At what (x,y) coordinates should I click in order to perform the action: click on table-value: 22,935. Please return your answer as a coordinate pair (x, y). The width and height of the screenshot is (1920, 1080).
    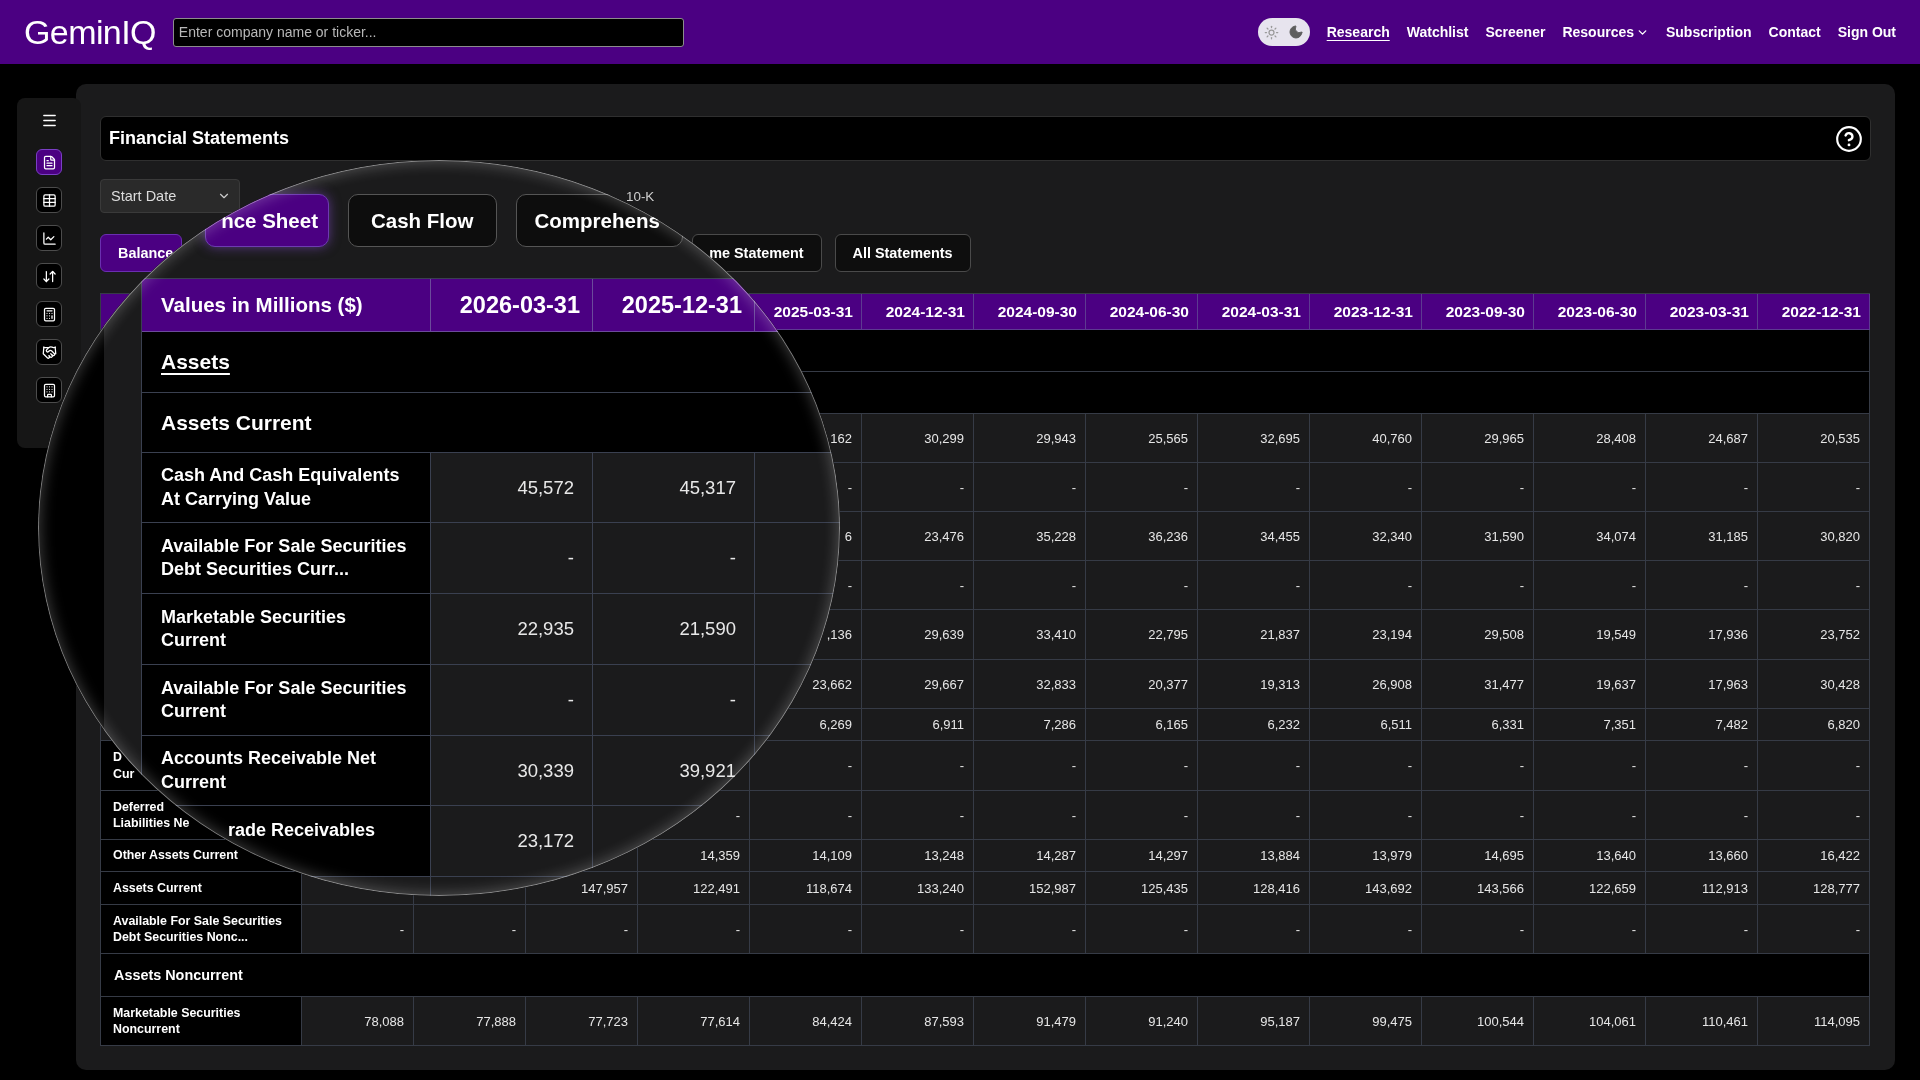
    Looking at the image, I should click on (545, 629).